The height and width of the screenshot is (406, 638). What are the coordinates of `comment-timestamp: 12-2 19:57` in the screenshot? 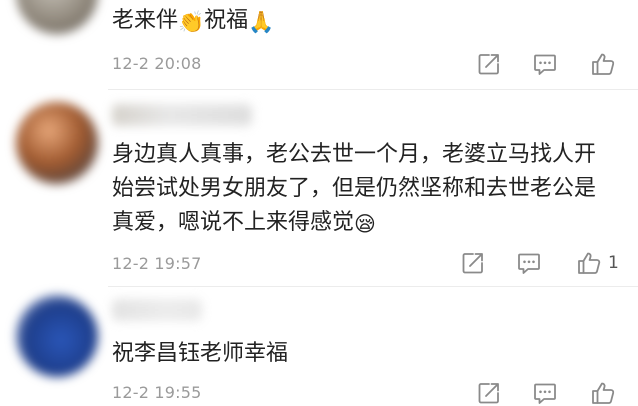 It's located at (157, 263).